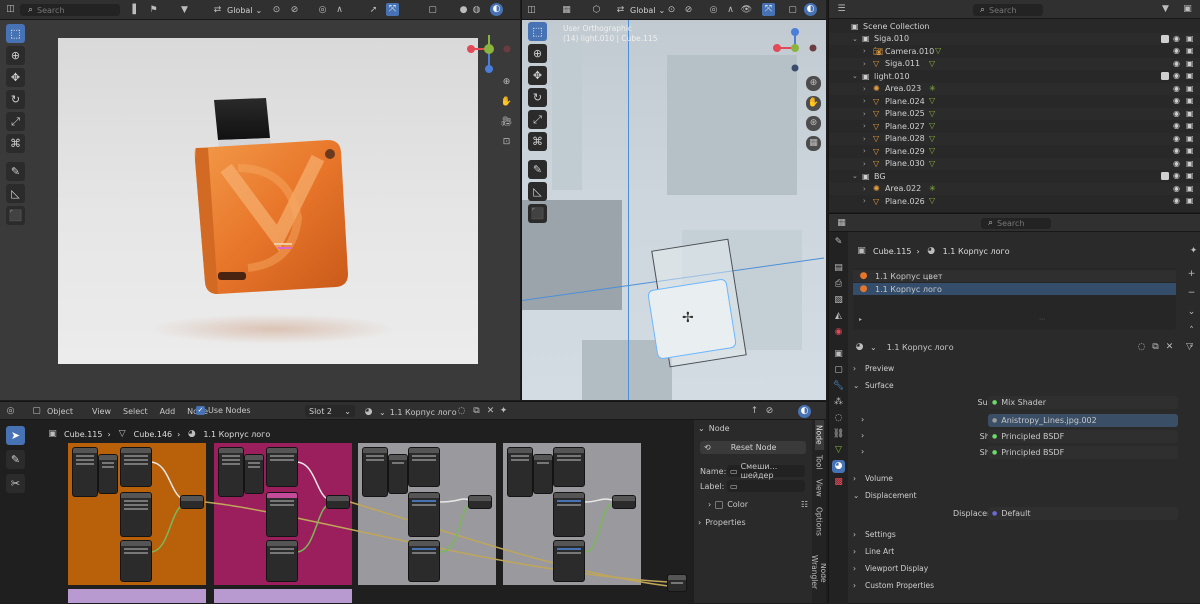  Describe the element at coordinates (920, 347) in the screenshot. I see `material-field: 1.1 Корпус лого` at that location.